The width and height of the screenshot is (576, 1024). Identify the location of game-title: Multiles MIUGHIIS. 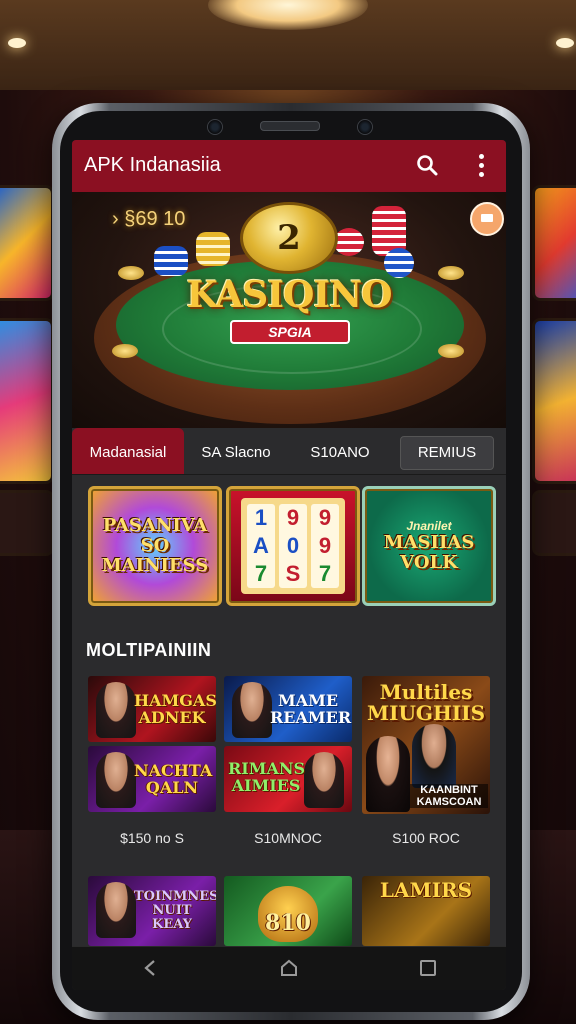
(426, 702).